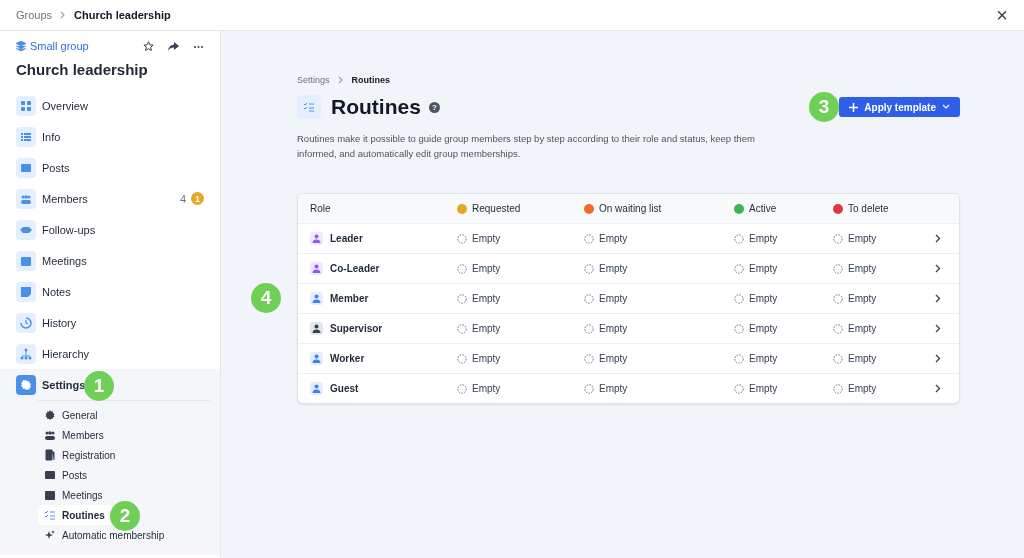 This screenshot has height=558, width=1024. I want to click on share-icon, so click(173, 46).